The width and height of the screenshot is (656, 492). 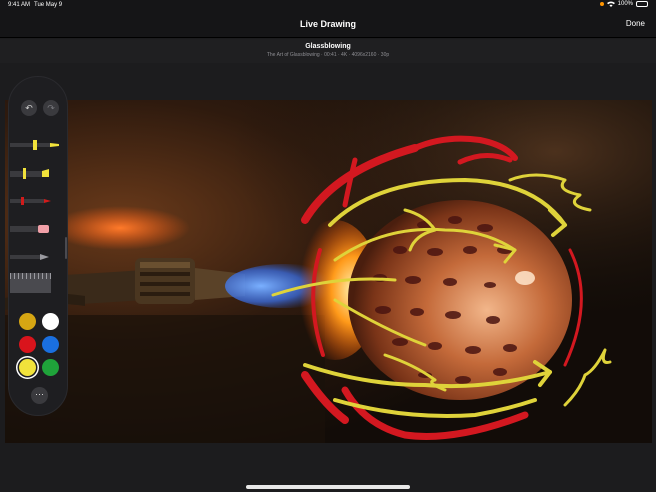 I want to click on color-swatch-yellow, so click(x=27, y=367).